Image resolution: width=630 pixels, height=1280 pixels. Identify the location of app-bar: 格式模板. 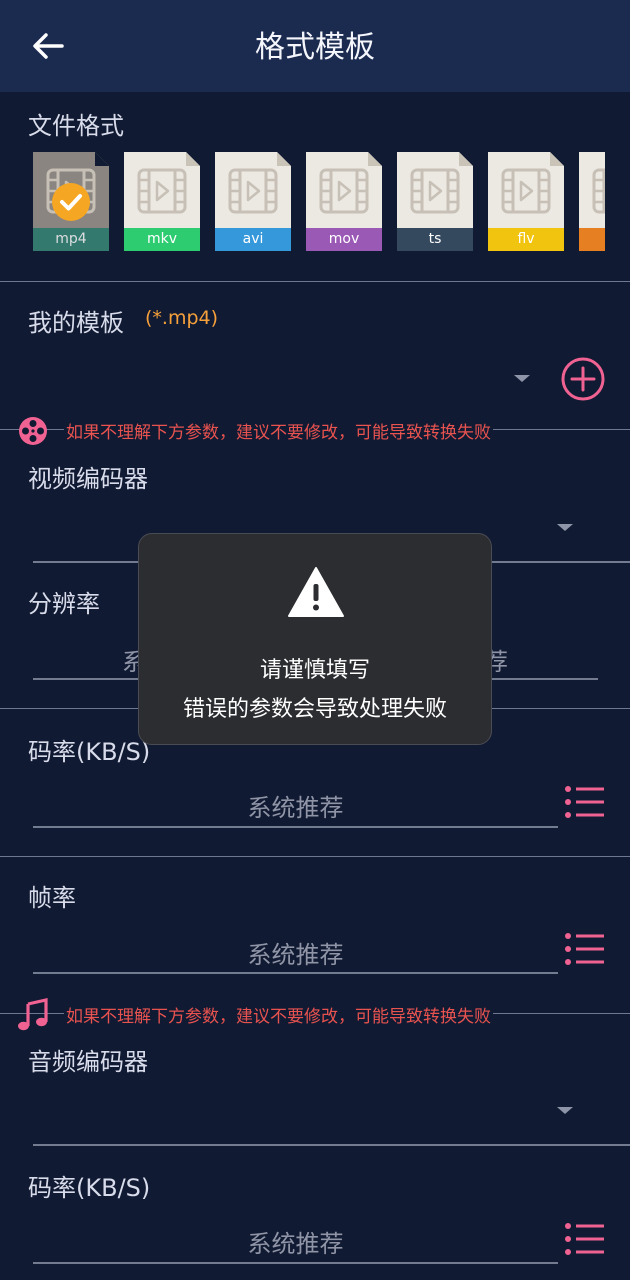
(315, 46).